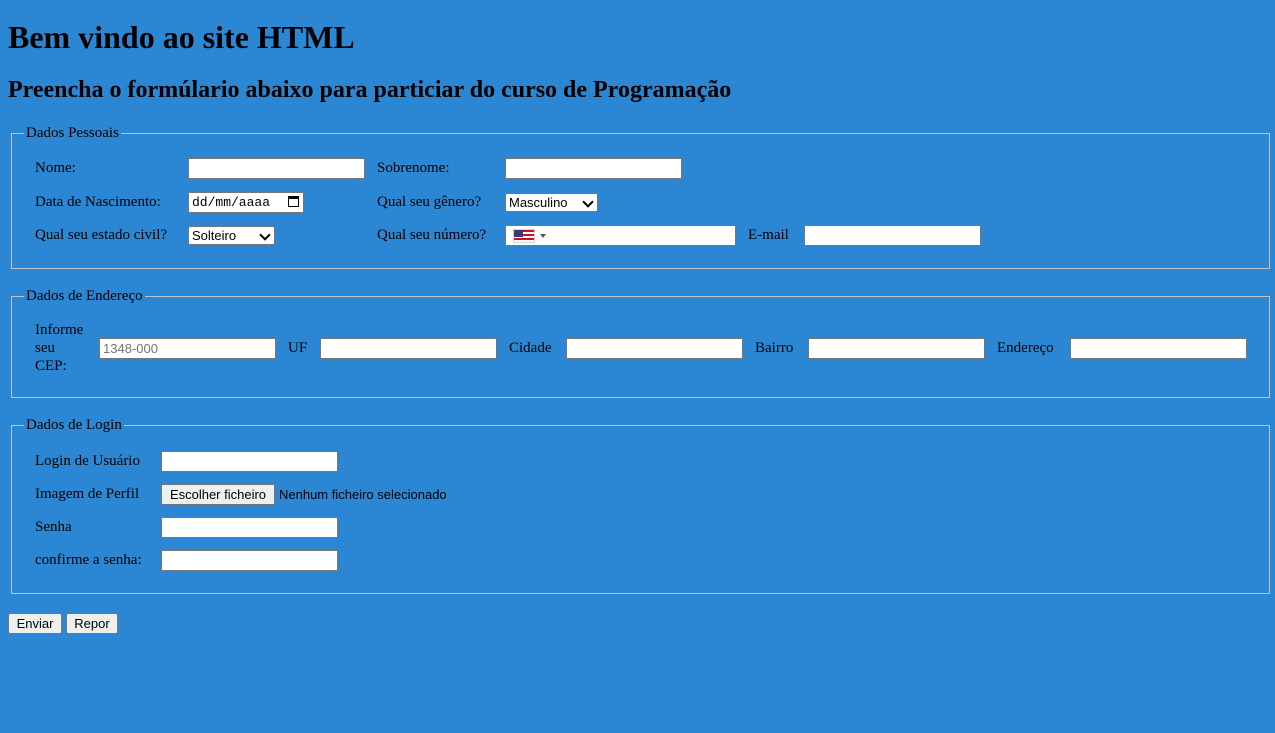 This screenshot has width=1275, height=733. I want to click on personal-data-legend: Dados Pessoais, so click(72, 133).